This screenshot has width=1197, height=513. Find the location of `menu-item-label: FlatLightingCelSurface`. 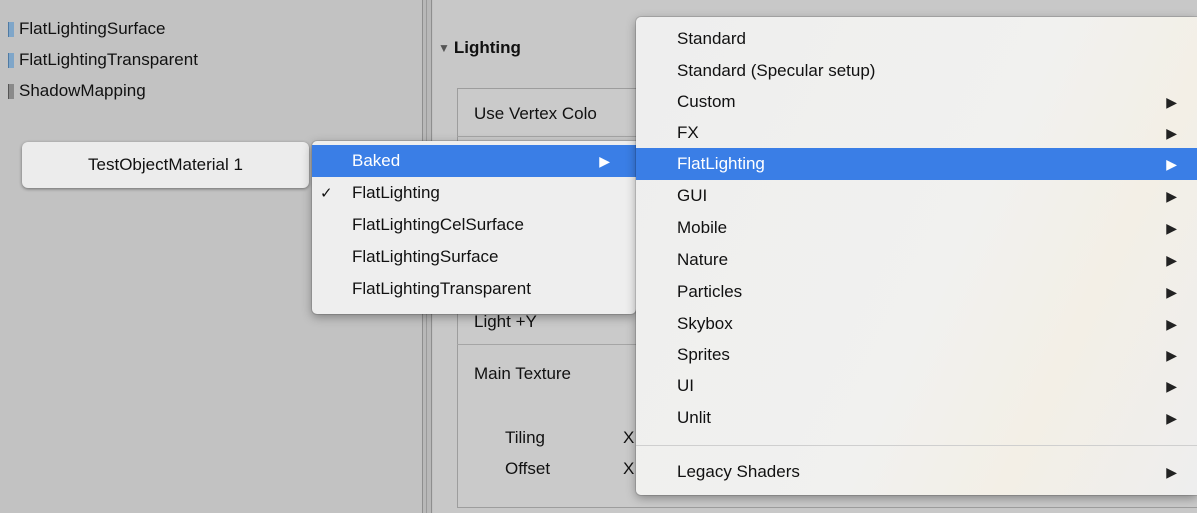

menu-item-label: FlatLightingCelSurface is located at coordinates (438, 224).